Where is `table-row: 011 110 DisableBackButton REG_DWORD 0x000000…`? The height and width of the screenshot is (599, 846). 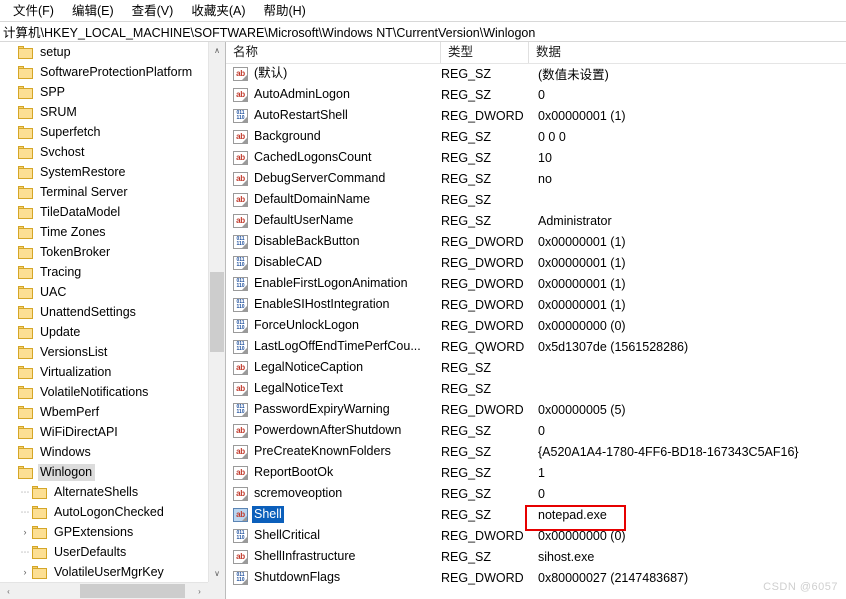 table-row: 011 110 DisableBackButton REG_DWORD 0x000000… is located at coordinates (536, 241).